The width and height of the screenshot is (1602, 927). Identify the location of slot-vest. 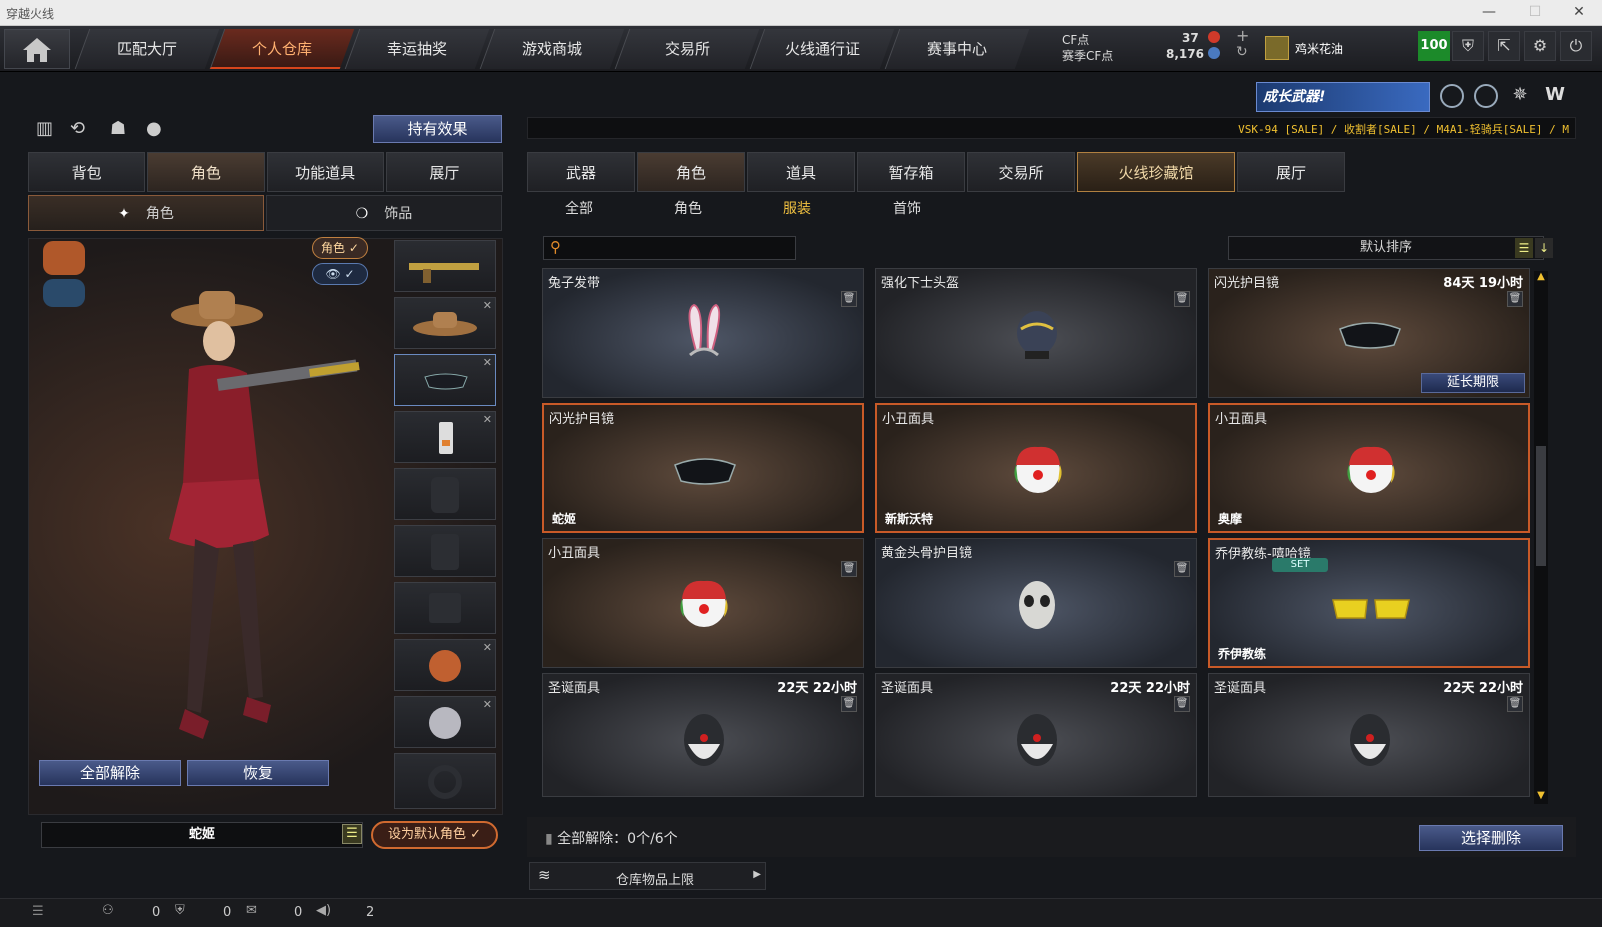
(445, 494).